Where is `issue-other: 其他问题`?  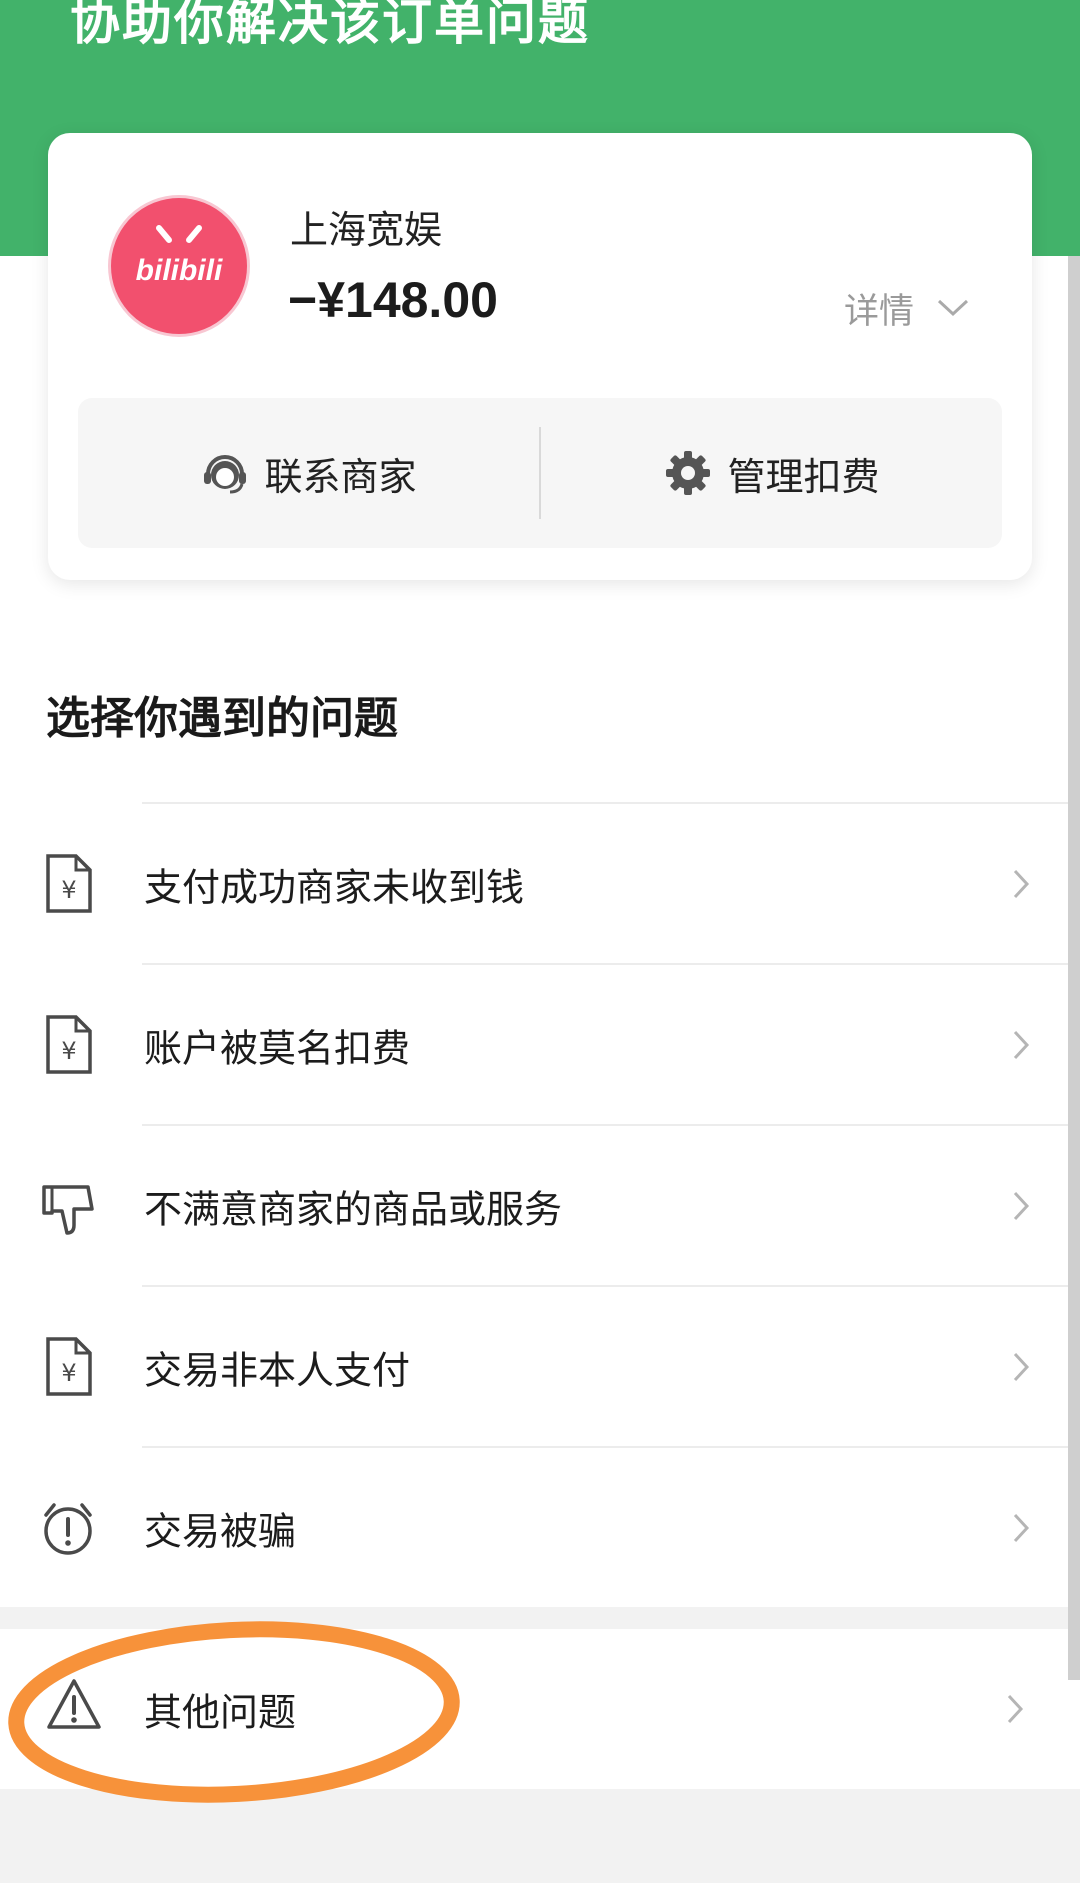
issue-other: 其他问题 is located at coordinates (534, 1709).